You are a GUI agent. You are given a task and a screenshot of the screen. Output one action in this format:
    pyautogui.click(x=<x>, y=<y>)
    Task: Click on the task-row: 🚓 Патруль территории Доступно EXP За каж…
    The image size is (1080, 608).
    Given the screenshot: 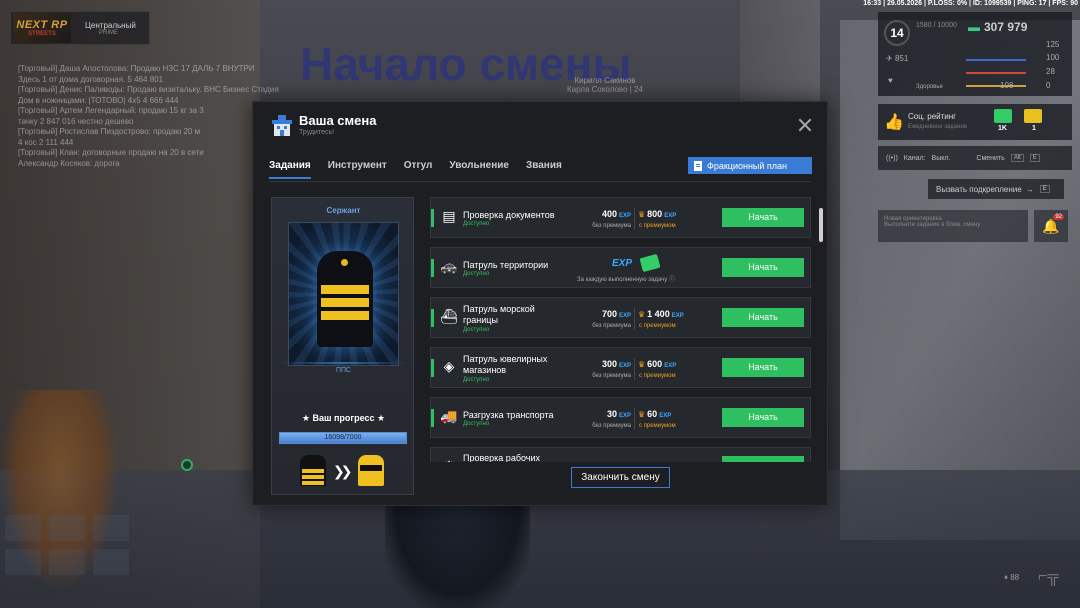 What is the action you would take?
    pyautogui.click(x=620, y=267)
    